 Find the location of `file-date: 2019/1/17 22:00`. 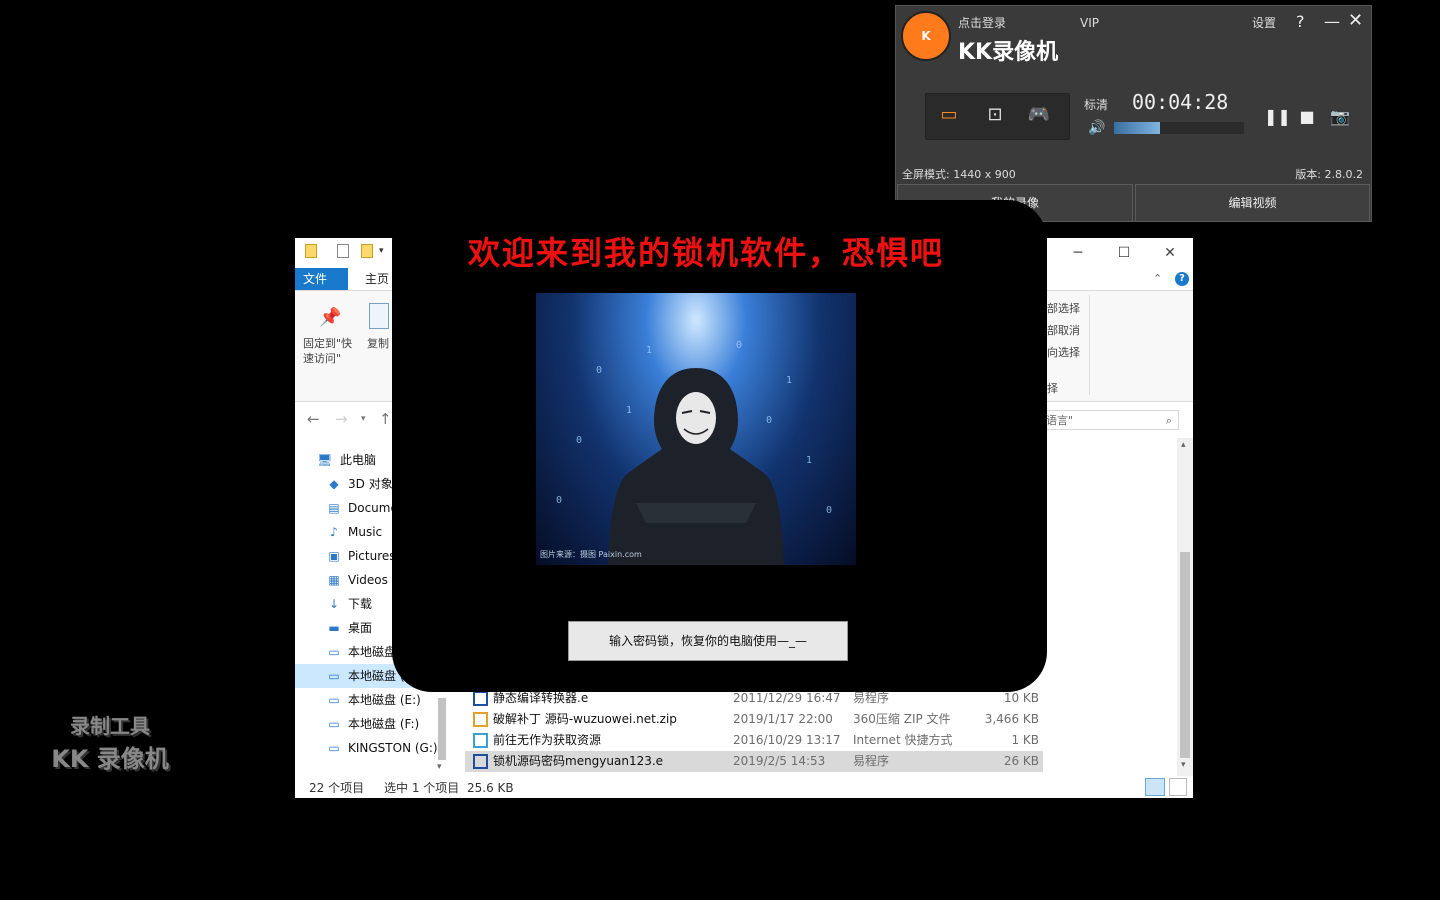

file-date: 2019/1/17 22:00 is located at coordinates (783, 719).